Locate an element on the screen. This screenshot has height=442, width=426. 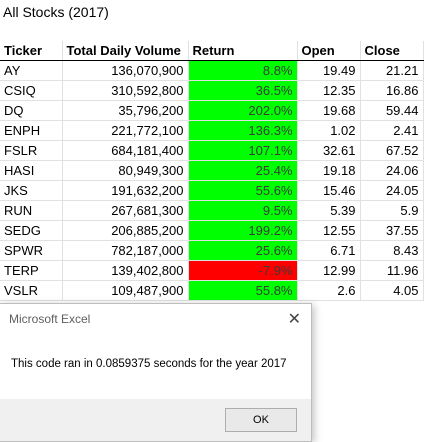
cell-return: 136.3% is located at coordinates (243, 130).